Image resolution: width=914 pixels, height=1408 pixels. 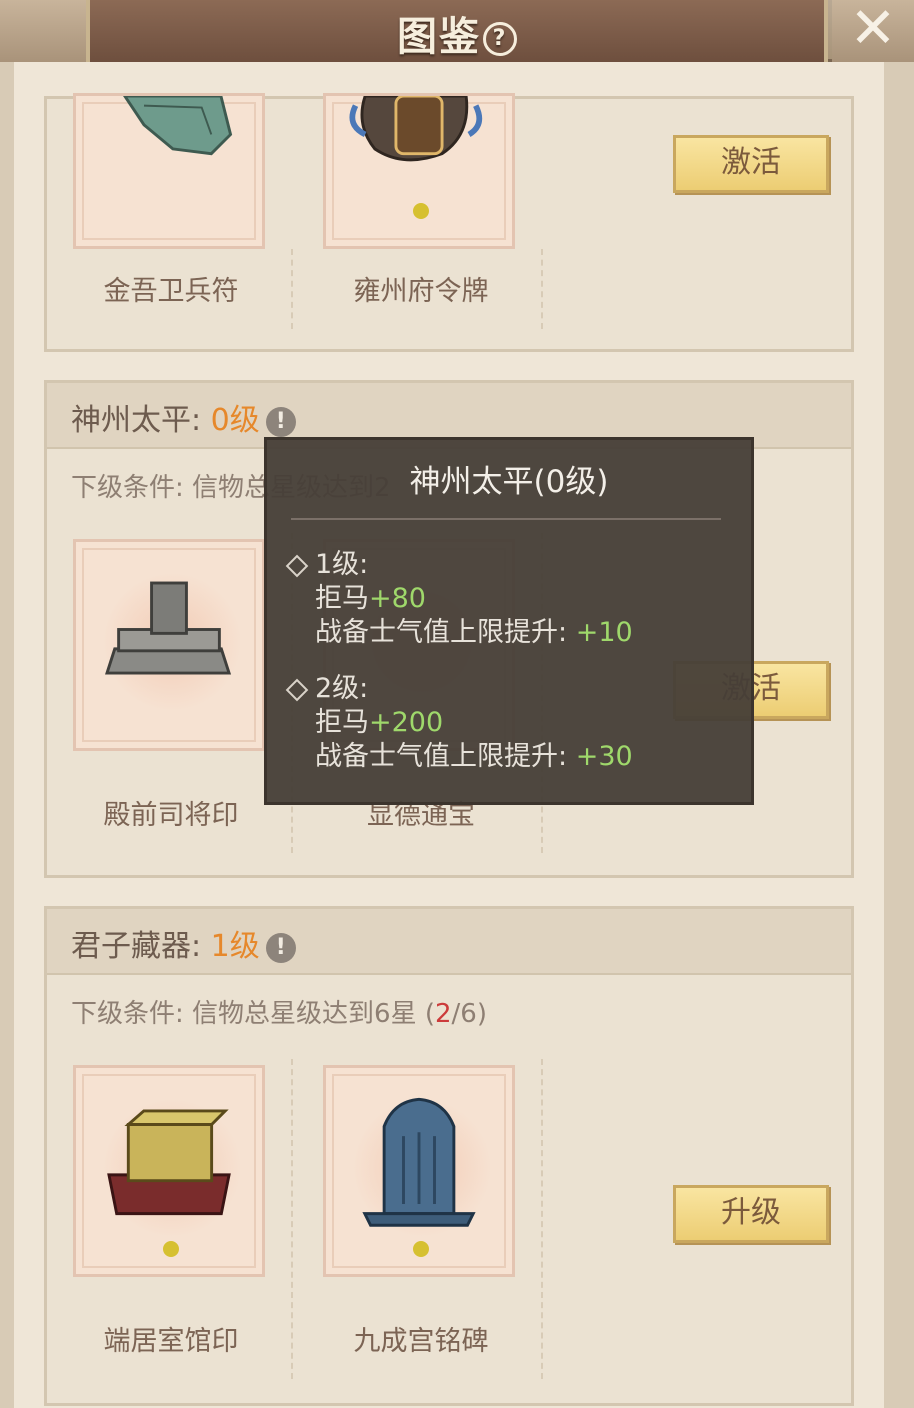 What do you see at coordinates (443, 1014) in the screenshot?
I see `progress-current: 2` at bounding box center [443, 1014].